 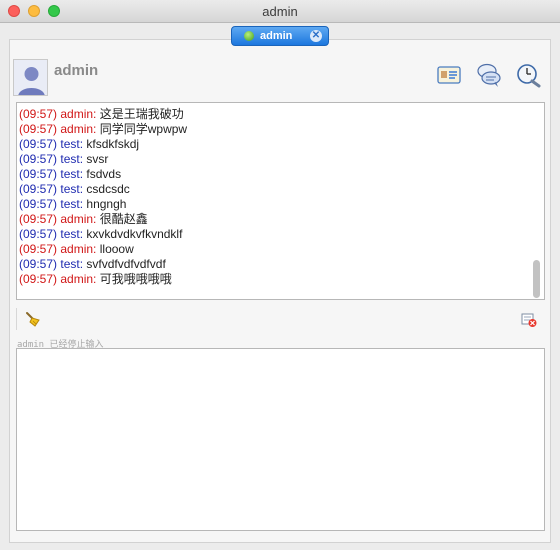 What do you see at coordinates (135, 279) in the screenshot?
I see `message-text: 可我哦哦哦哦` at bounding box center [135, 279].